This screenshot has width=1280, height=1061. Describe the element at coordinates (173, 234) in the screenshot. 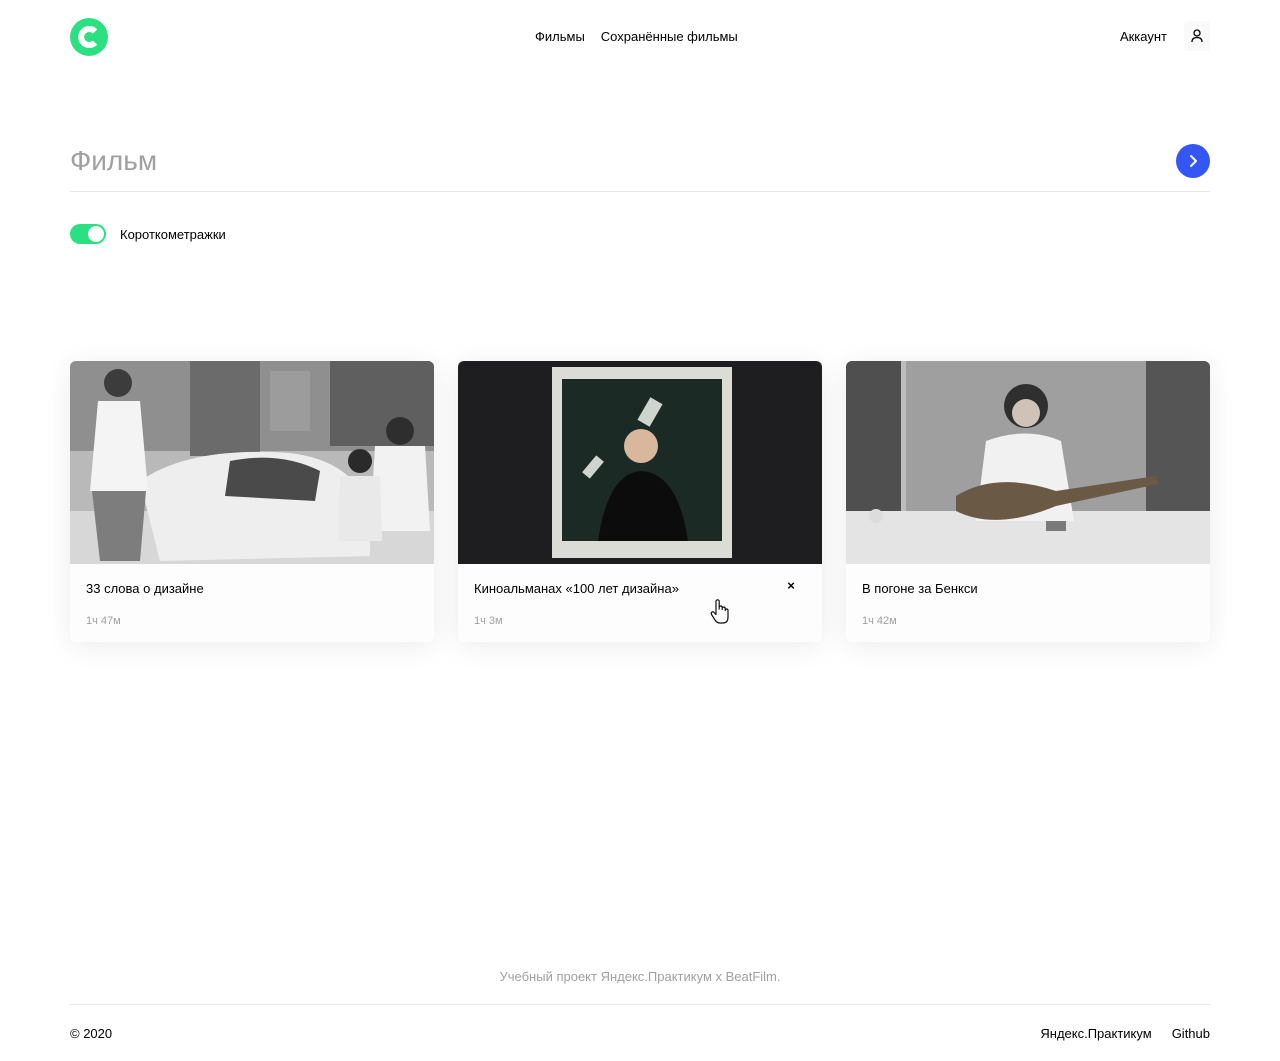

I see `short-films-label: Короткометражки` at that location.